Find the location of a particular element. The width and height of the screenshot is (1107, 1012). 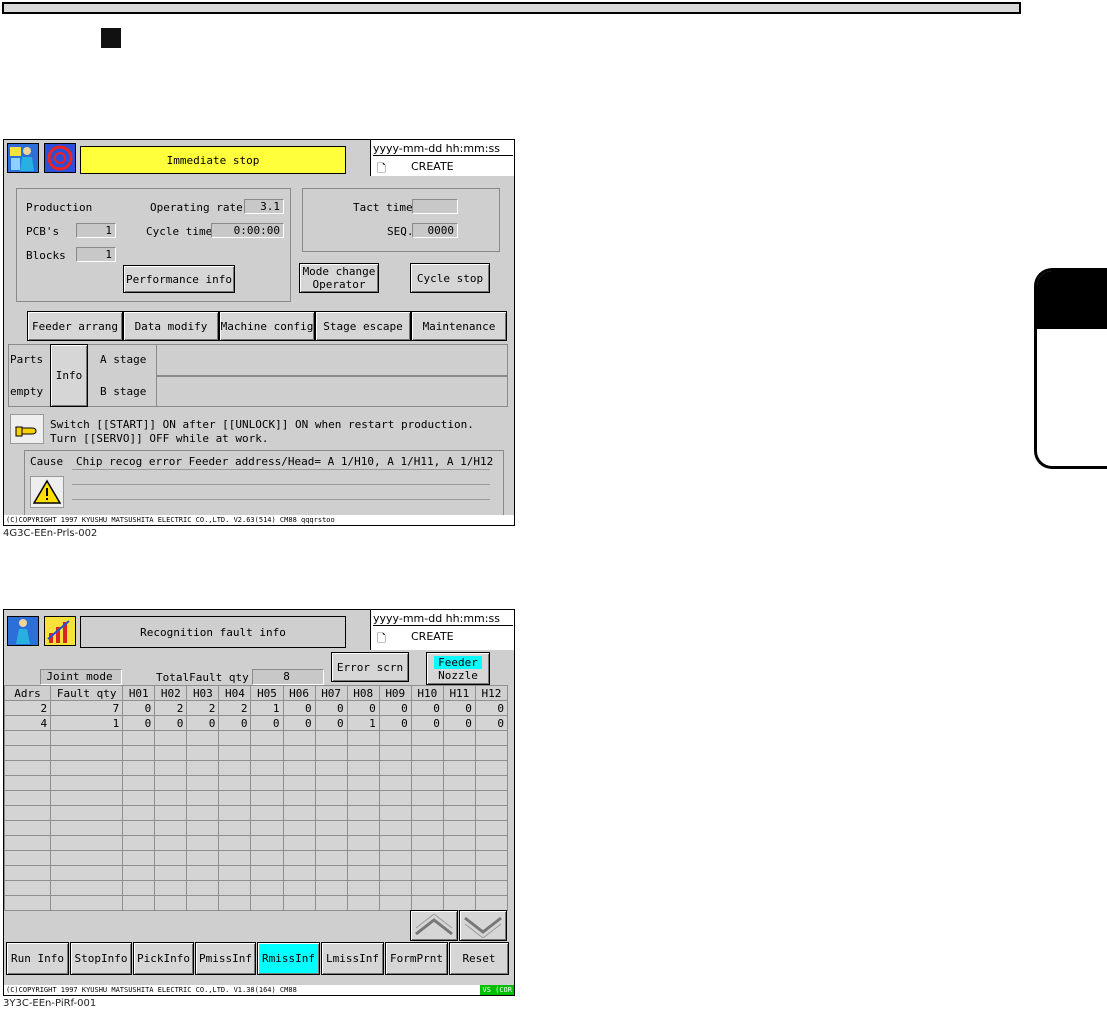

tab-feeder-arrang: Feeder arrang is located at coordinates (75, 326).